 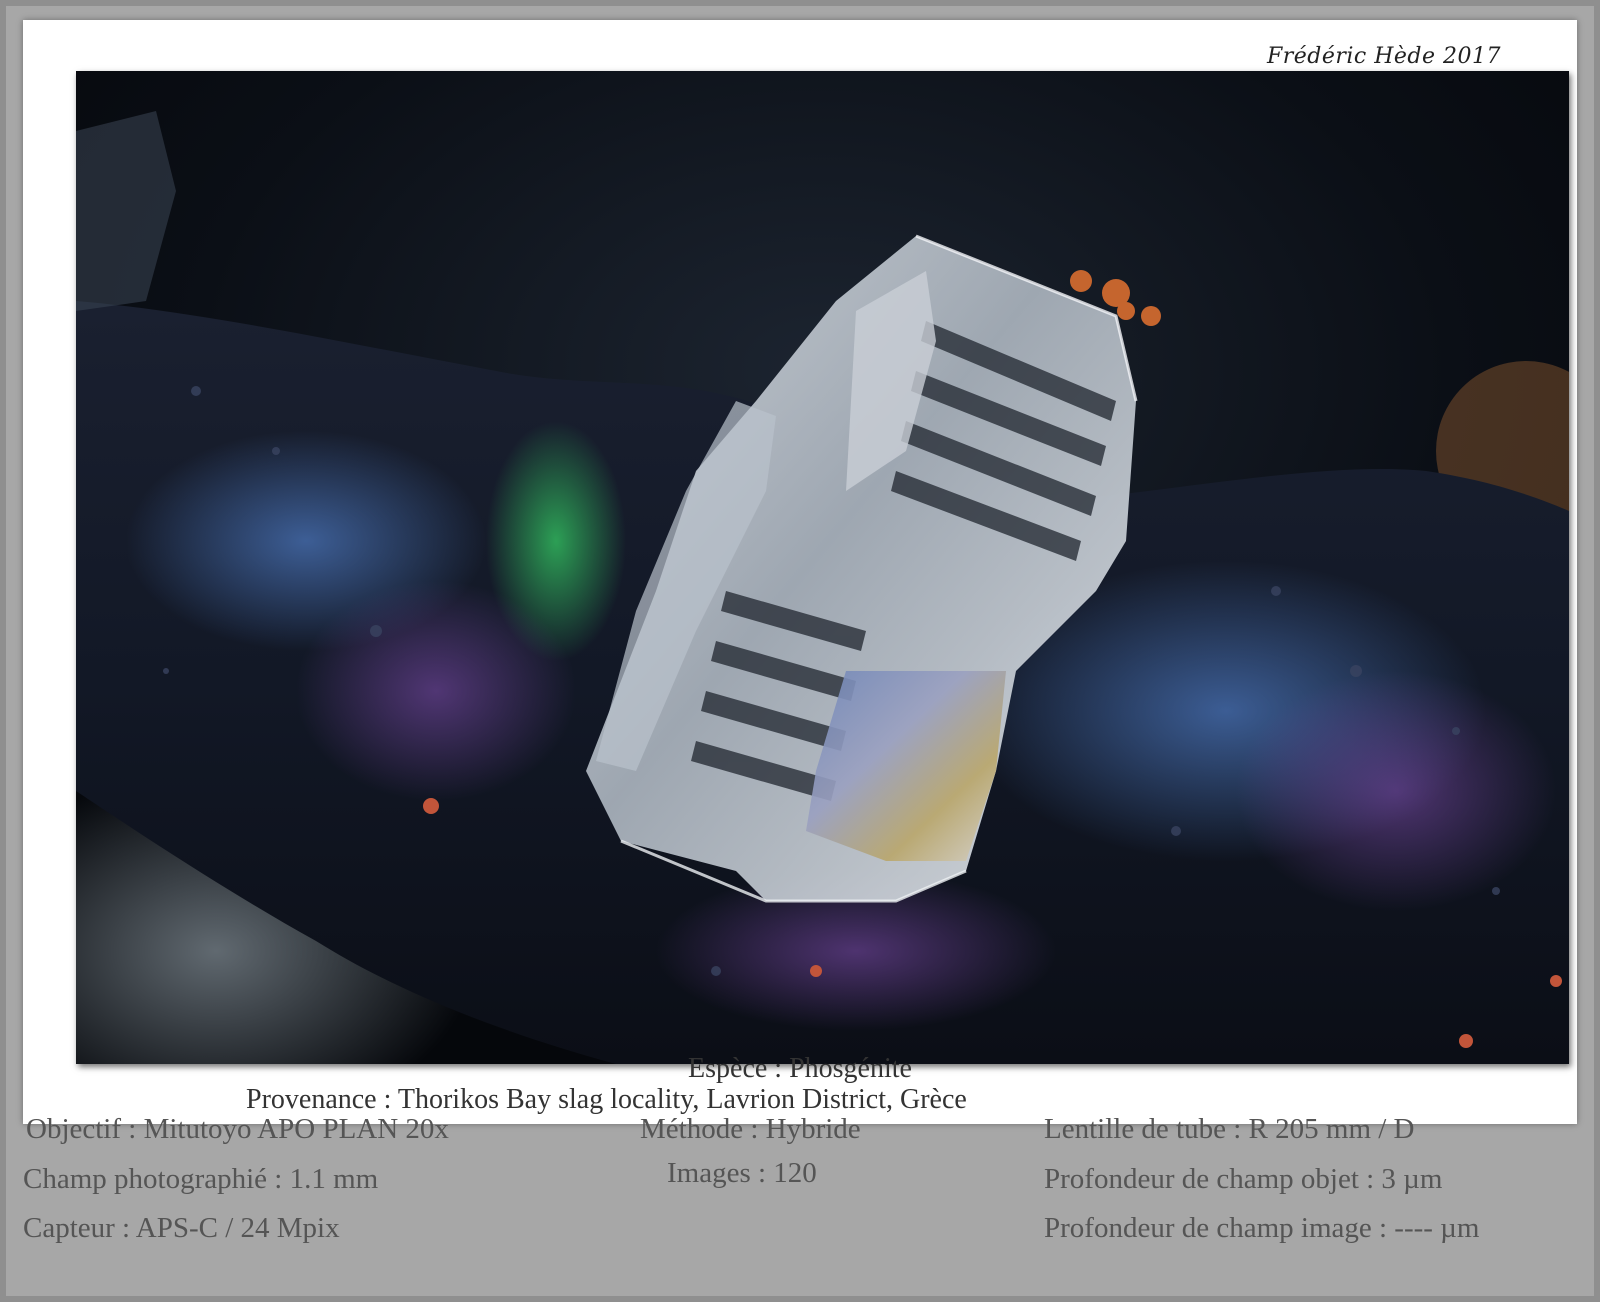 I want to click on species-caption: Espèce : Phosgénite, so click(x=800, y=1068).